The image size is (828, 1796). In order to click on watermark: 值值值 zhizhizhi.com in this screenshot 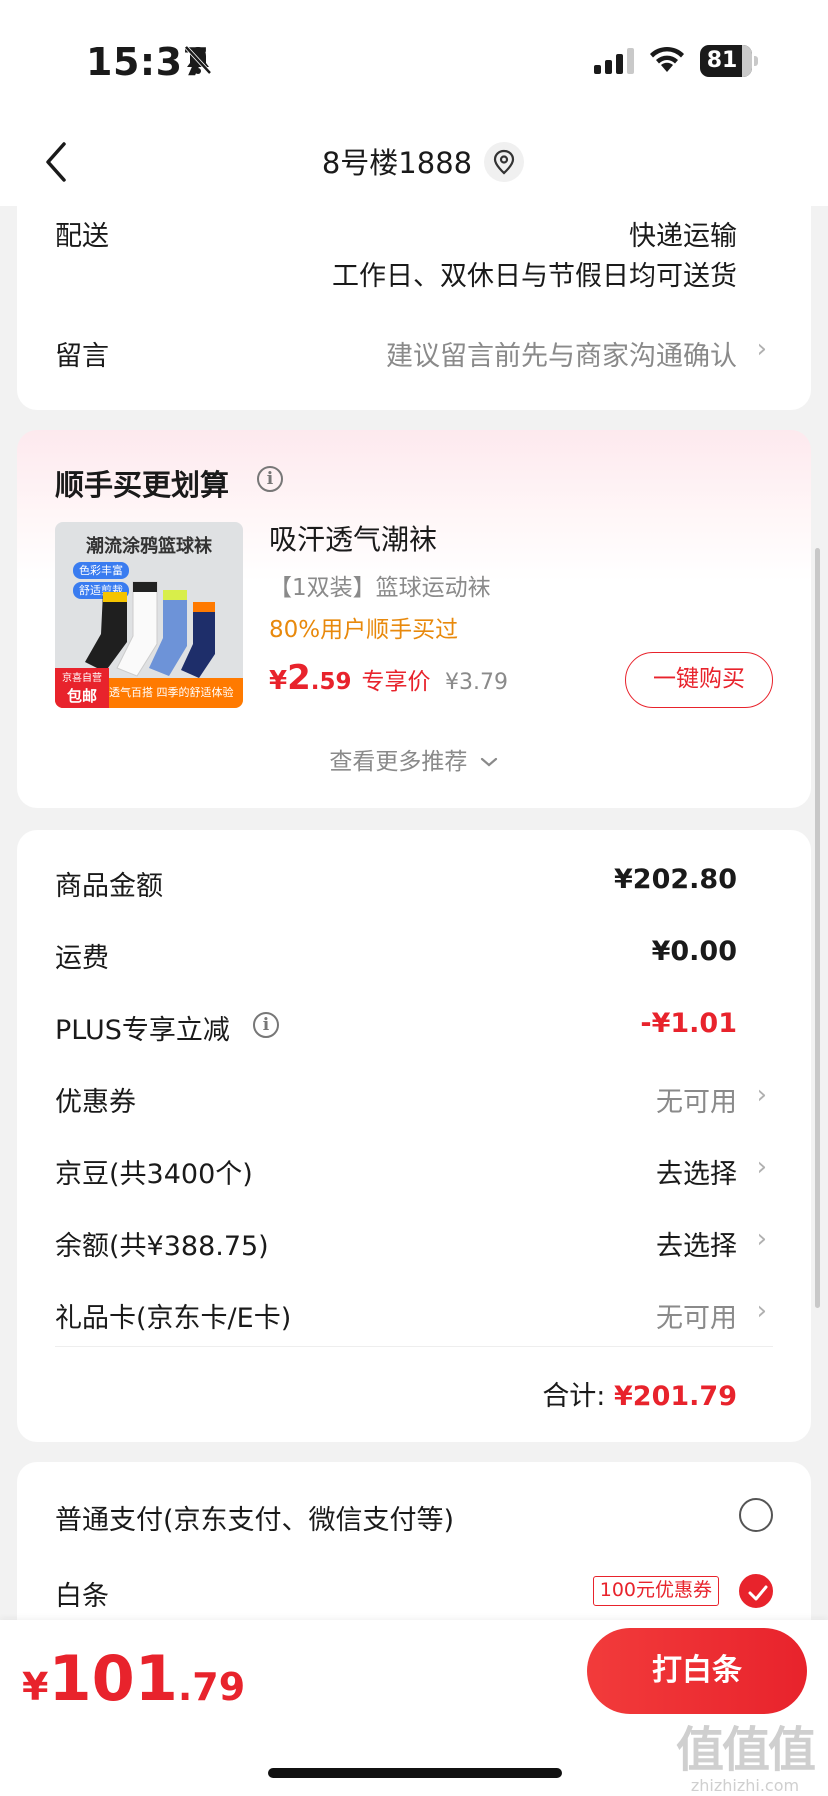, I will do `click(746, 1758)`.